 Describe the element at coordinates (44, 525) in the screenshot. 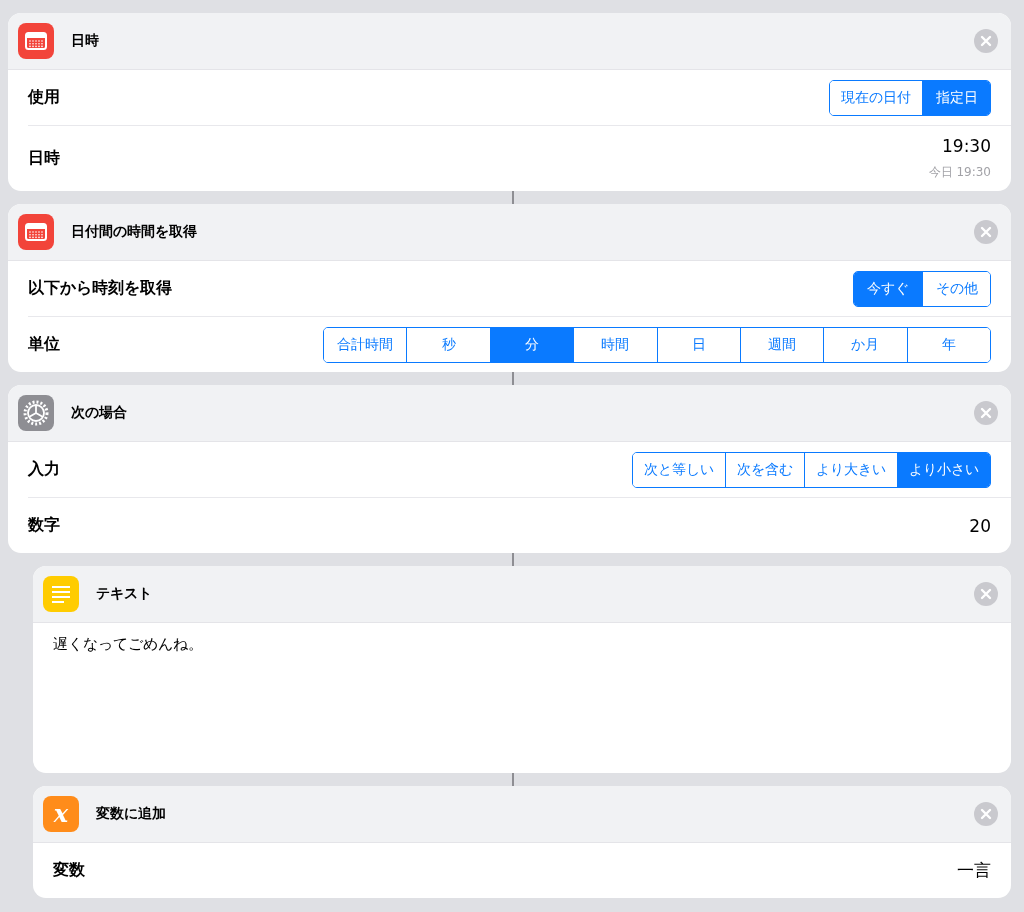

I see `field-label: 数字` at that location.